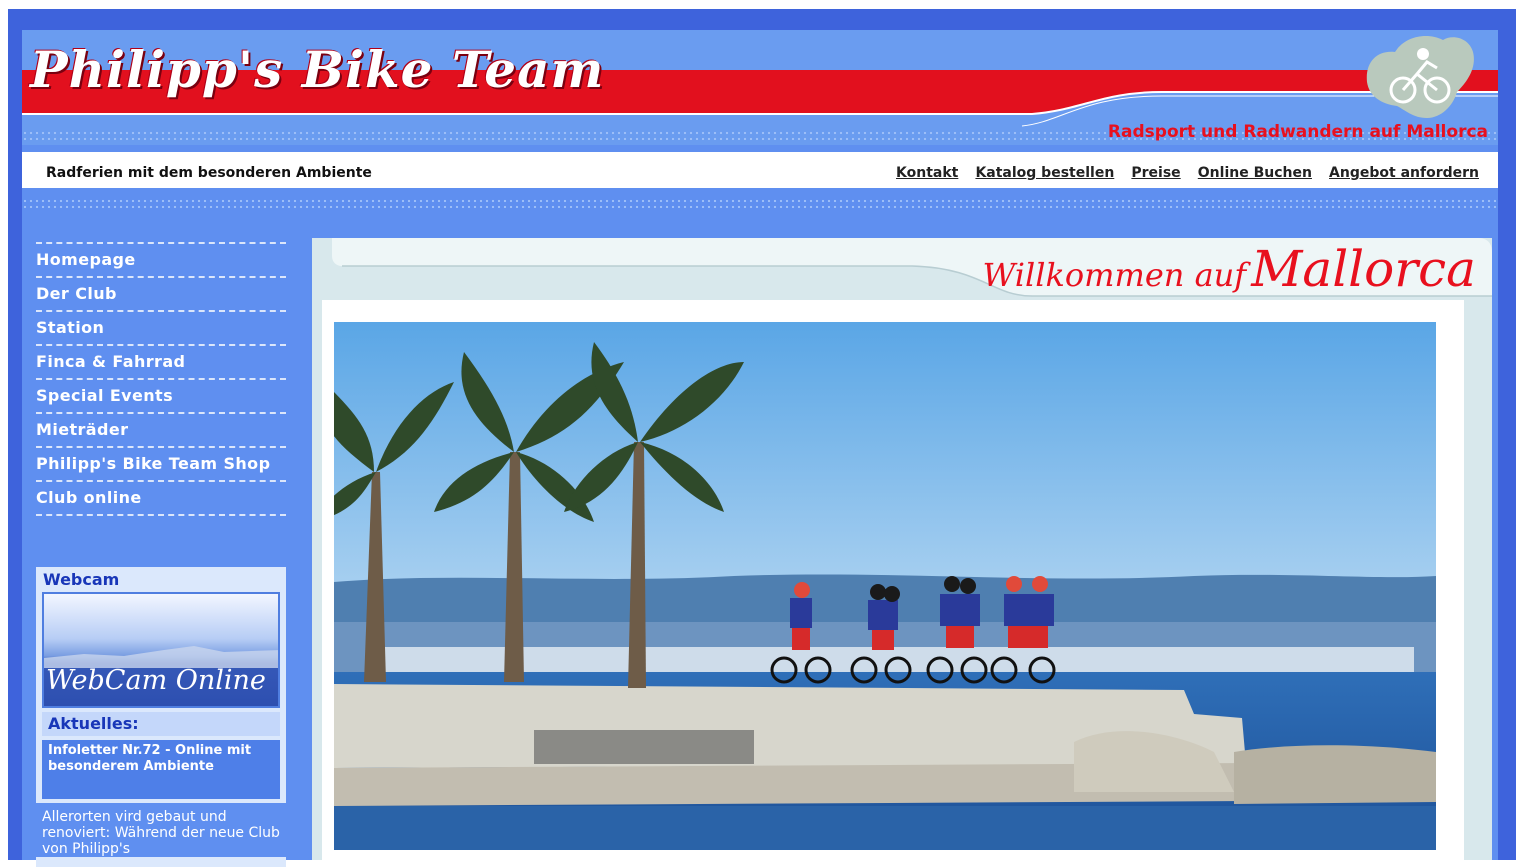 This screenshot has width=1517, height=867. What do you see at coordinates (161, 515) in the screenshot?
I see `divider` at bounding box center [161, 515].